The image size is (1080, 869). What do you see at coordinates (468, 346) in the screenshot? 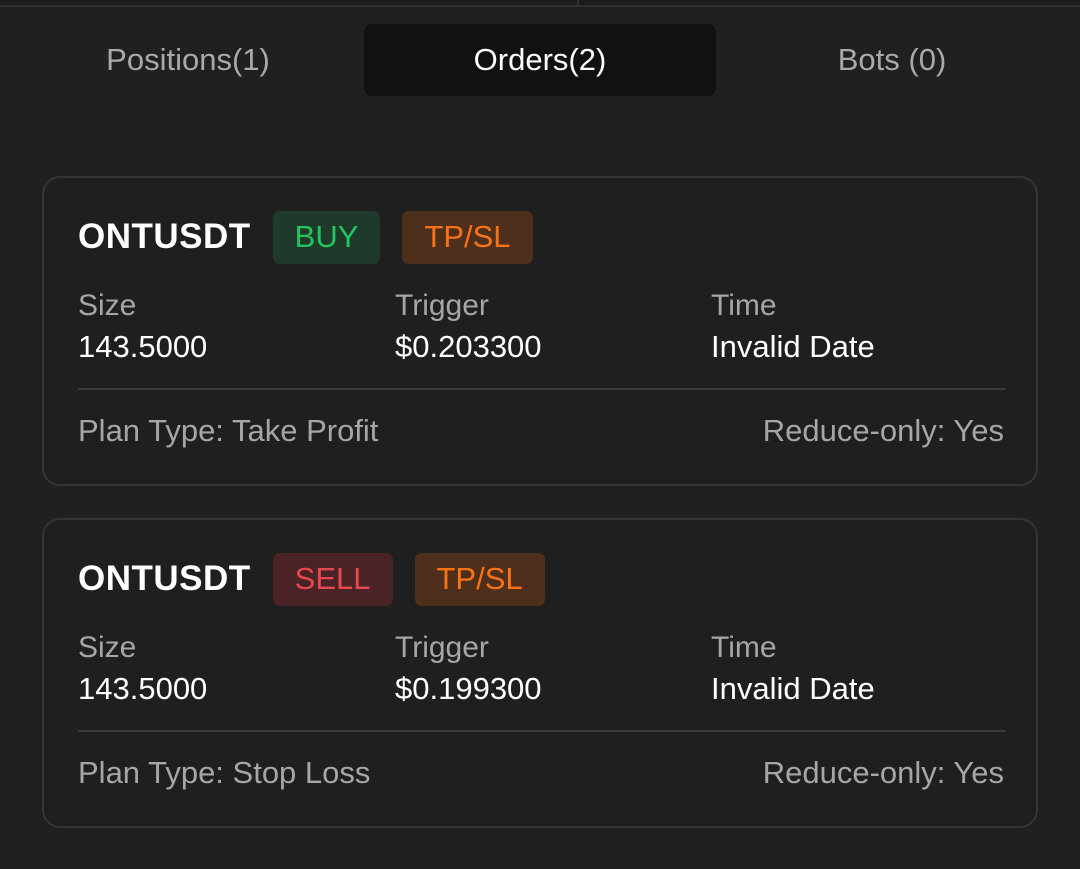
I see `trigger-value: $0.203300` at bounding box center [468, 346].